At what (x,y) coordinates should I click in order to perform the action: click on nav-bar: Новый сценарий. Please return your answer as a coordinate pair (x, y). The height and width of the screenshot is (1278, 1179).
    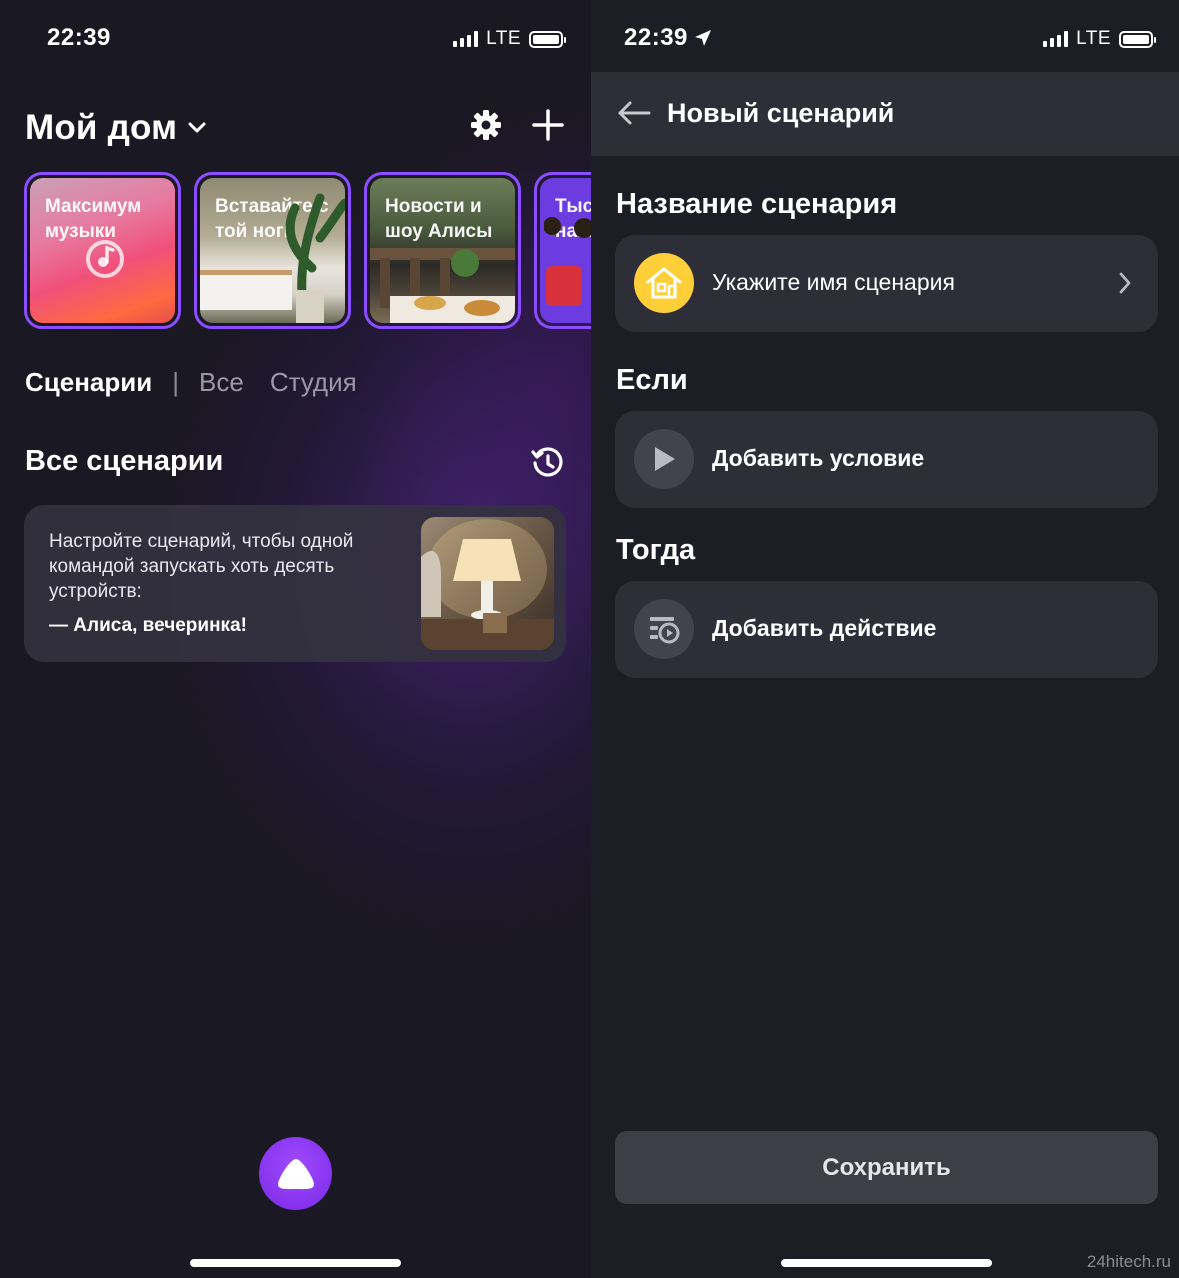
    Looking at the image, I should click on (885, 114).